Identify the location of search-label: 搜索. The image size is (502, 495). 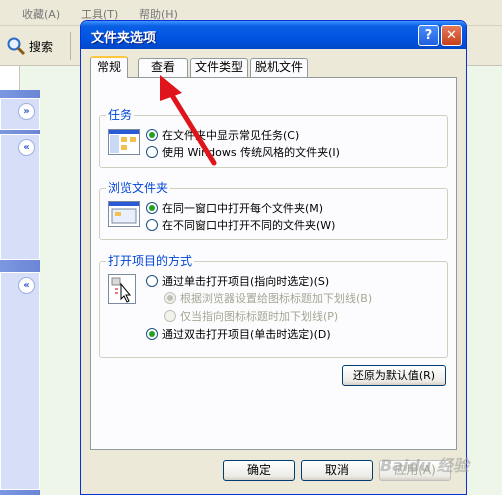
(41, 46).